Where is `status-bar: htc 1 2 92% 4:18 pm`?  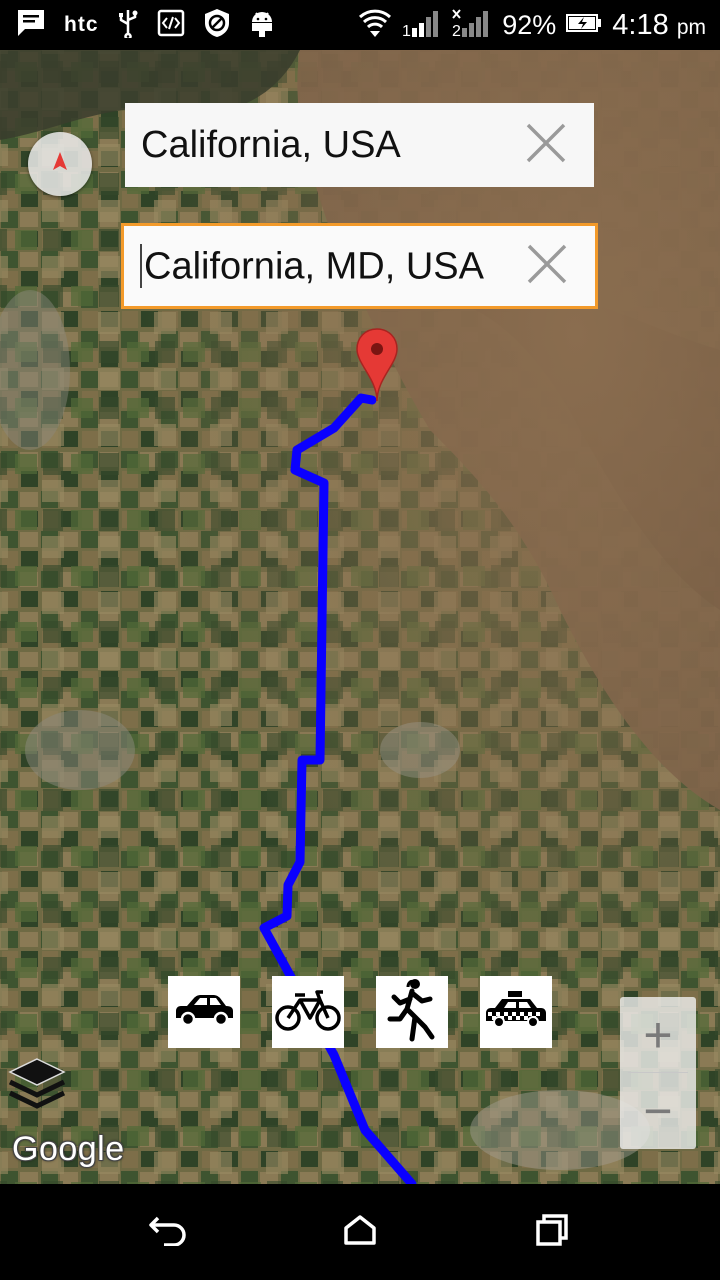
status-bar: htc 1 2 92% 4:18 pm is located at coordinates (360, 25).